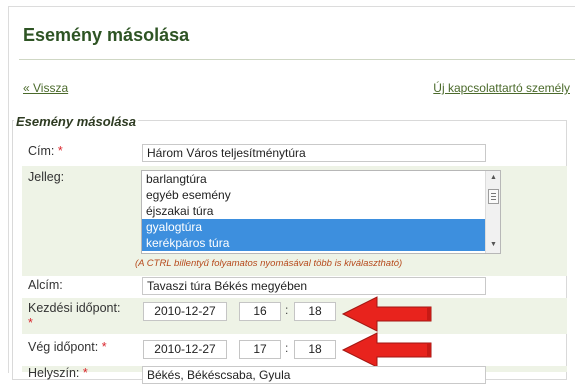 The width and height of the screenshot is (575, 384). Describe the element at coordinates (297, 59) in the screenshot. I see `title-divider` at that location.